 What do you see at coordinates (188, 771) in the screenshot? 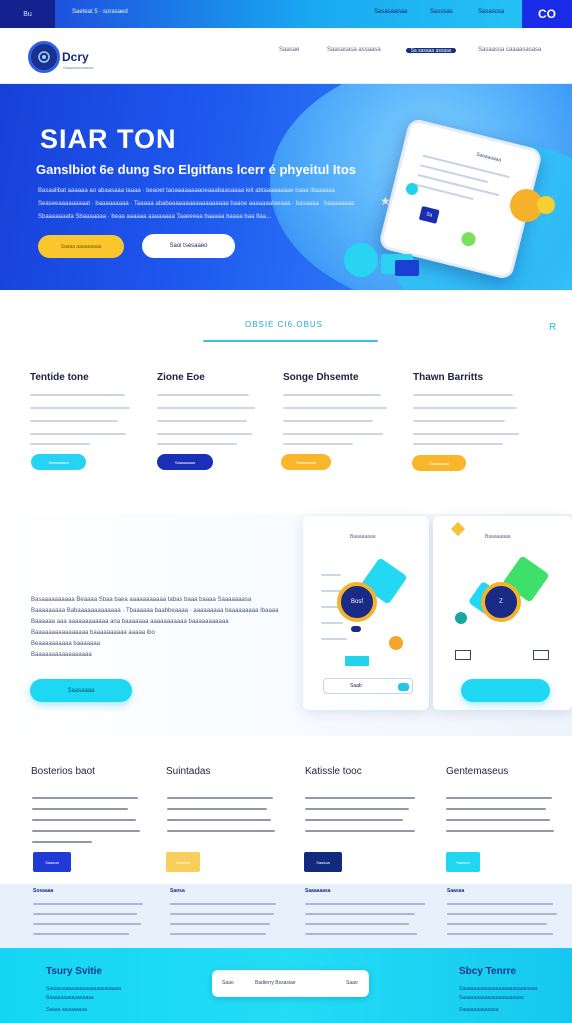
I see `column-title: Suintadas` at bounding box center [188, 771].